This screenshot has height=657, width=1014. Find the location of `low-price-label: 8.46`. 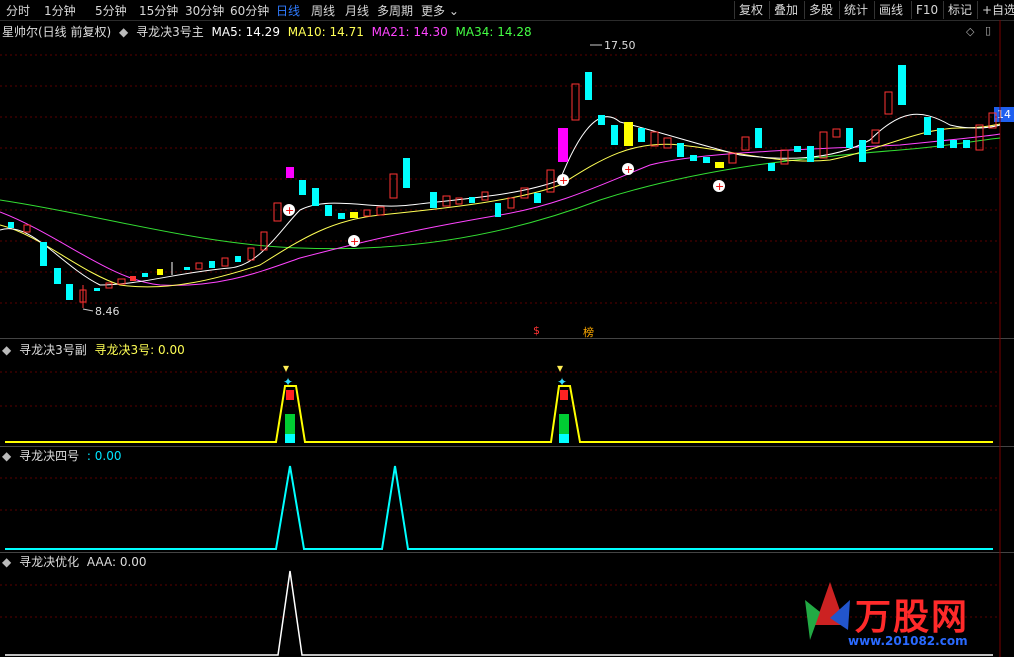

low-price-label: 8.46 is located at coordinates (107, 311).